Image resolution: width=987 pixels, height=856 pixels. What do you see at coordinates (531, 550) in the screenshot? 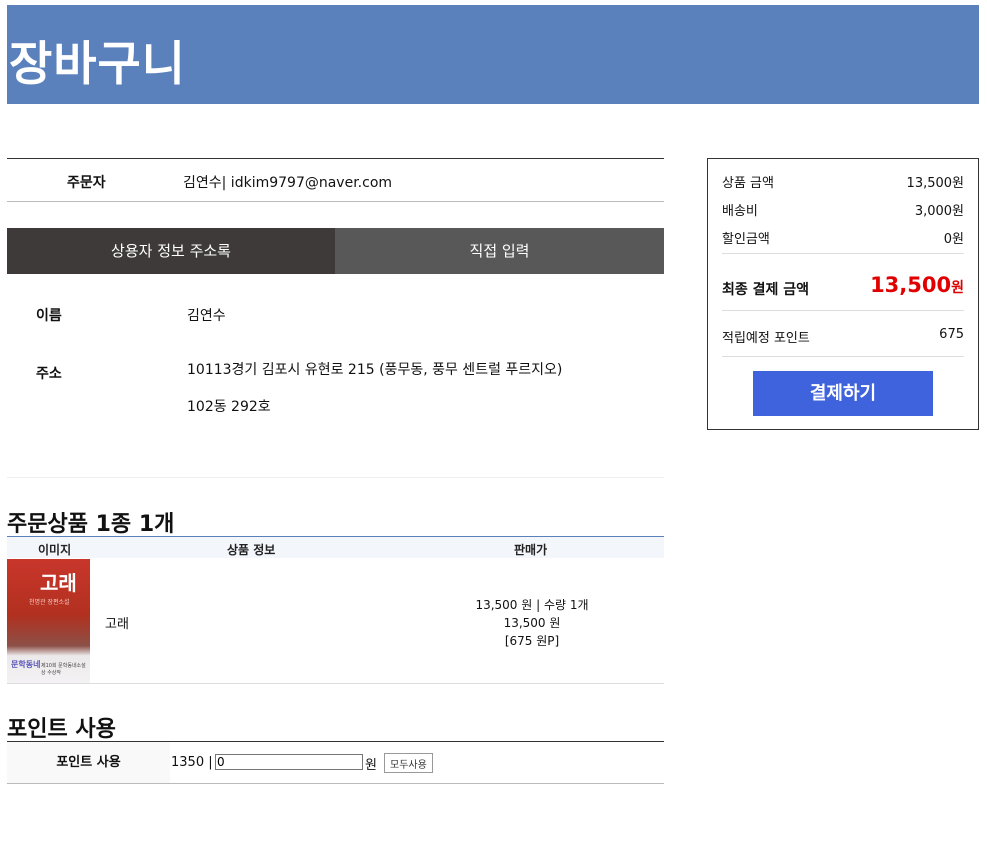
I see `col-price: 판매가` at bounding box center [531, 550].